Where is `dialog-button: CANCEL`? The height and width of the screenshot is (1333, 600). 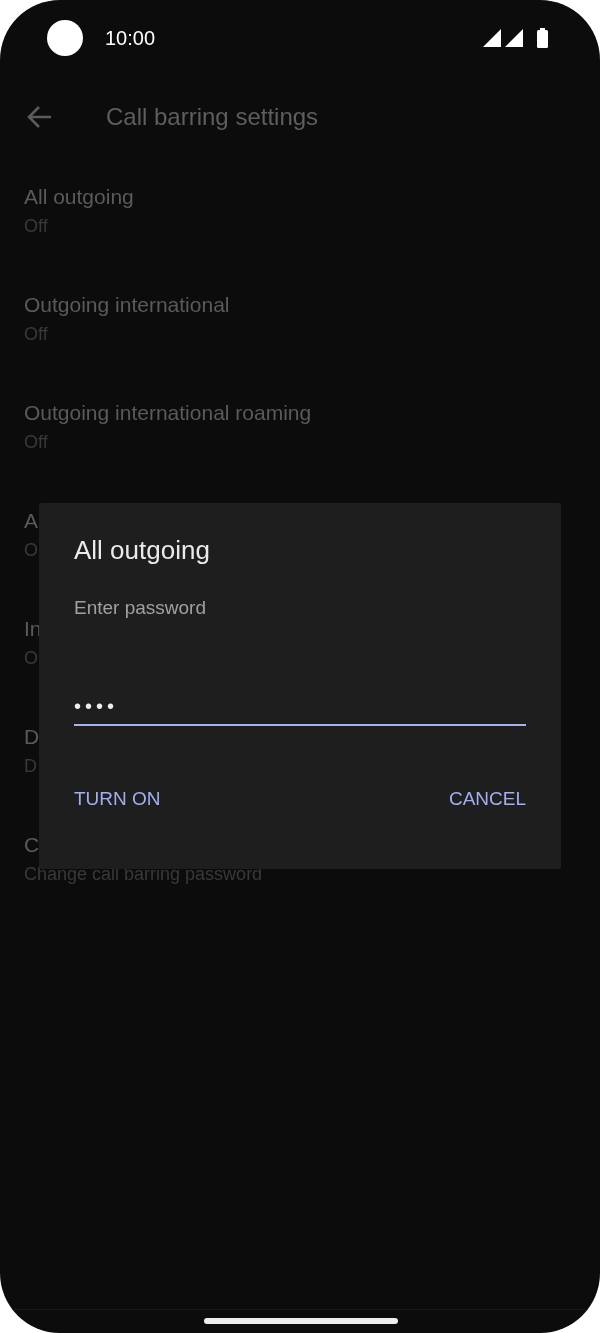
dialog-button: CANCEL is located at coordinates (487, 799).